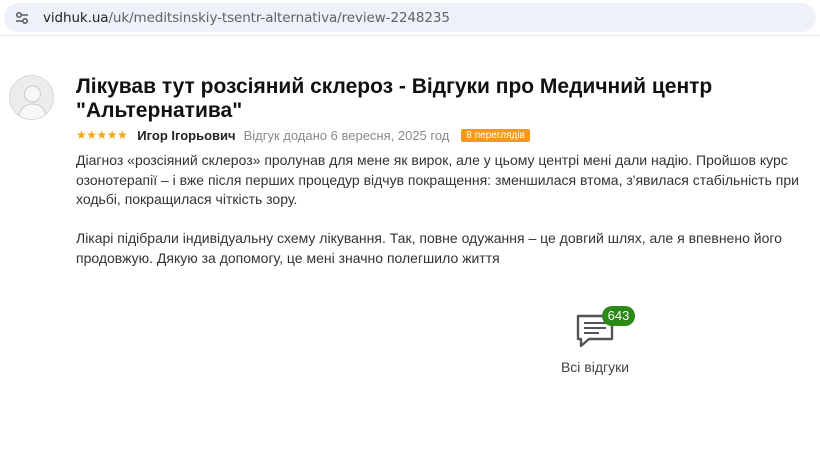  What do you see at coordinates (102, 135) in the screenshot?
I see `rating-stars: ★★★★★` at bounding box center [102, 135].